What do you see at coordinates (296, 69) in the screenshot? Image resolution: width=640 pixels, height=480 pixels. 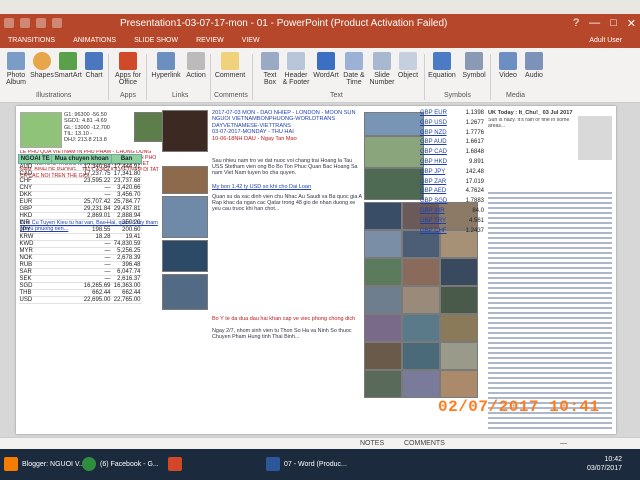 I see `header-footer-button: Header & Footer` at bounding box center [296, 69].